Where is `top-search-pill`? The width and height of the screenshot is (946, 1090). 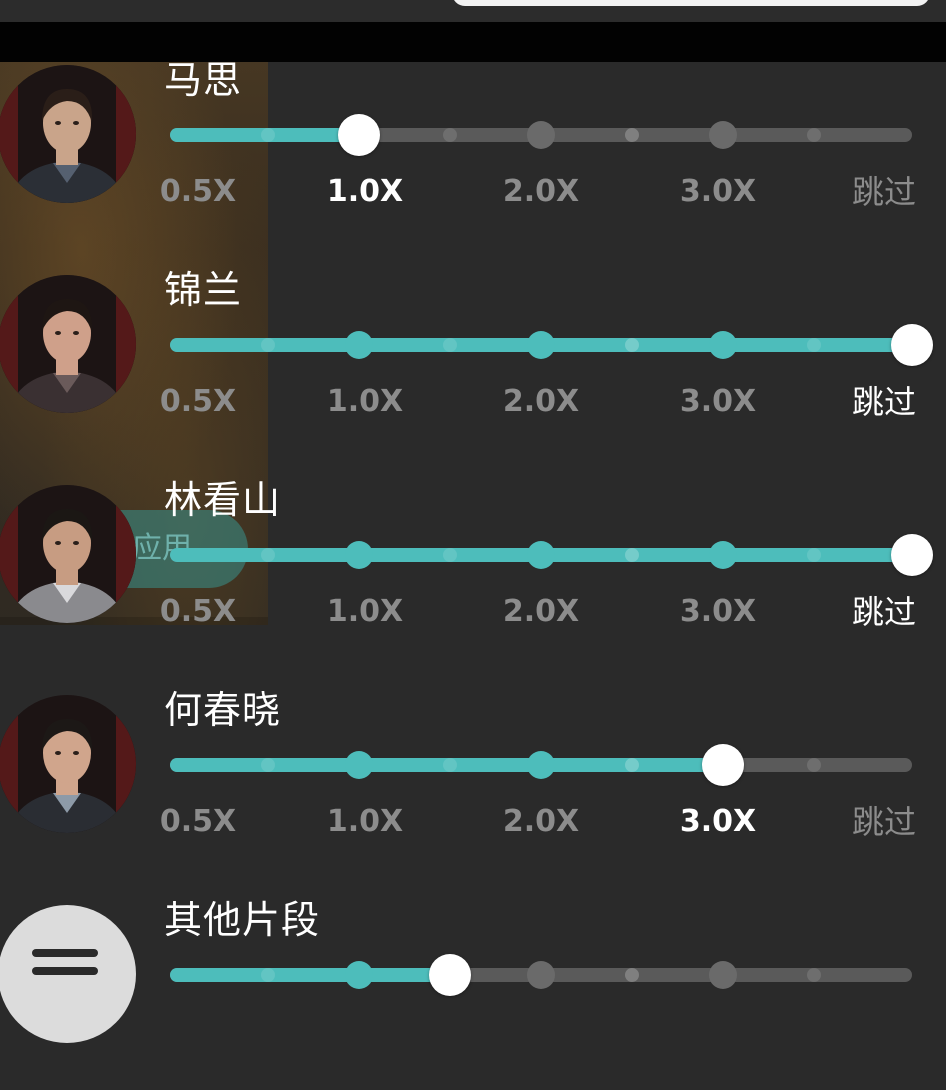
top-search-pill is located at coordinates (691, 3).